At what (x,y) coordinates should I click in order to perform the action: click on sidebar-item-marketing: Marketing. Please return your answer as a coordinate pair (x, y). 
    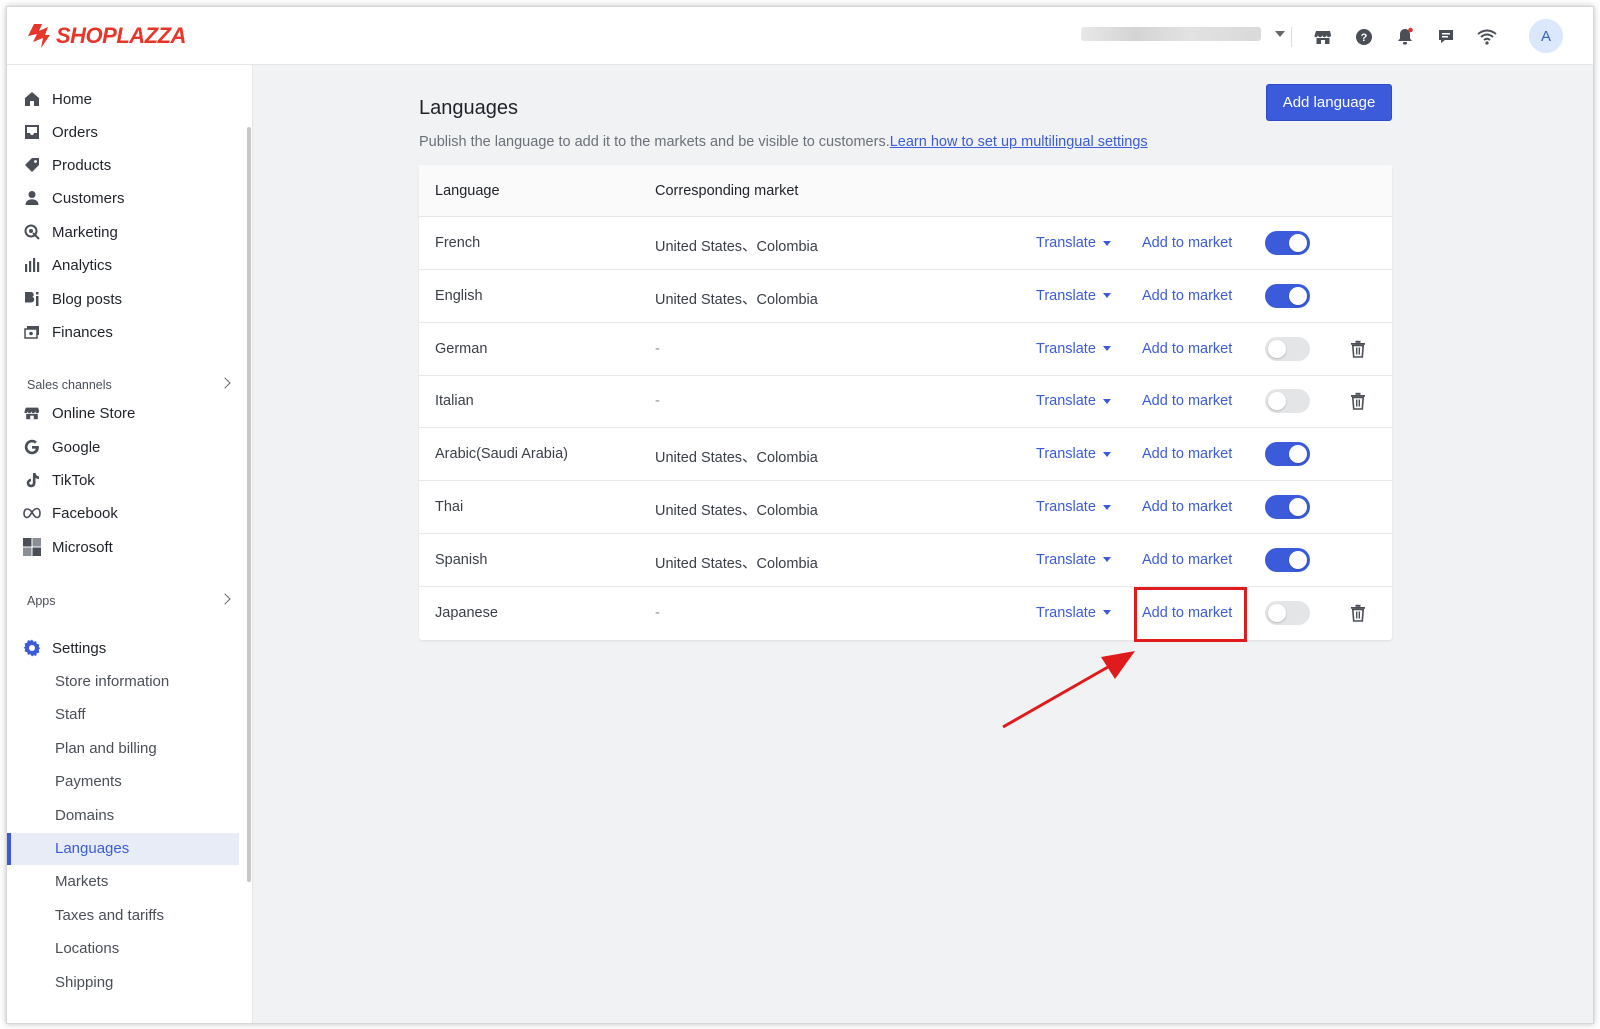
    Looking at the image, I should click on (70, 232).